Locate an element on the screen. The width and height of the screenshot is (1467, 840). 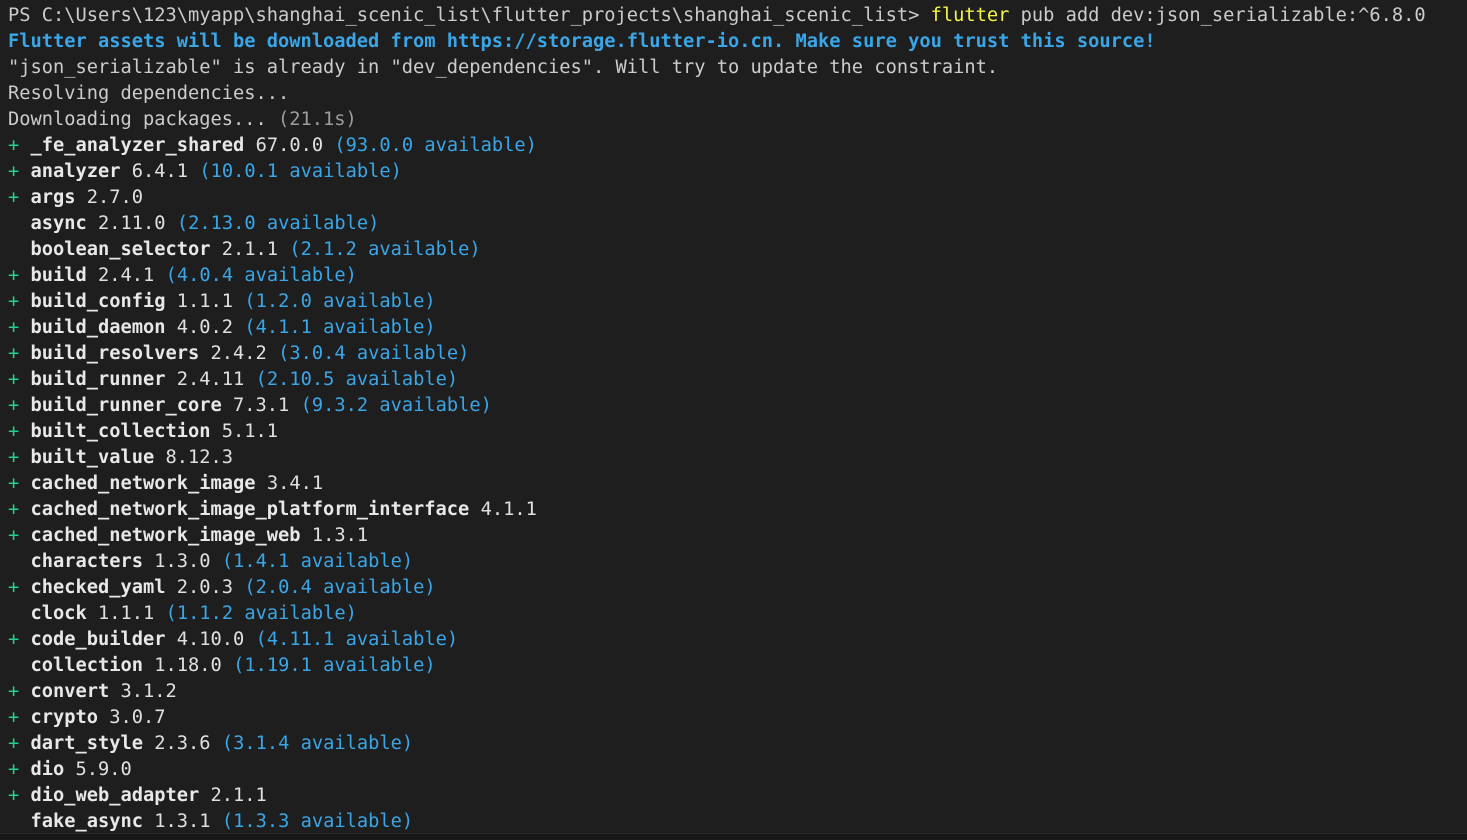
available-version-note: (2.0.4 available) is located at coordinates (334, 587).